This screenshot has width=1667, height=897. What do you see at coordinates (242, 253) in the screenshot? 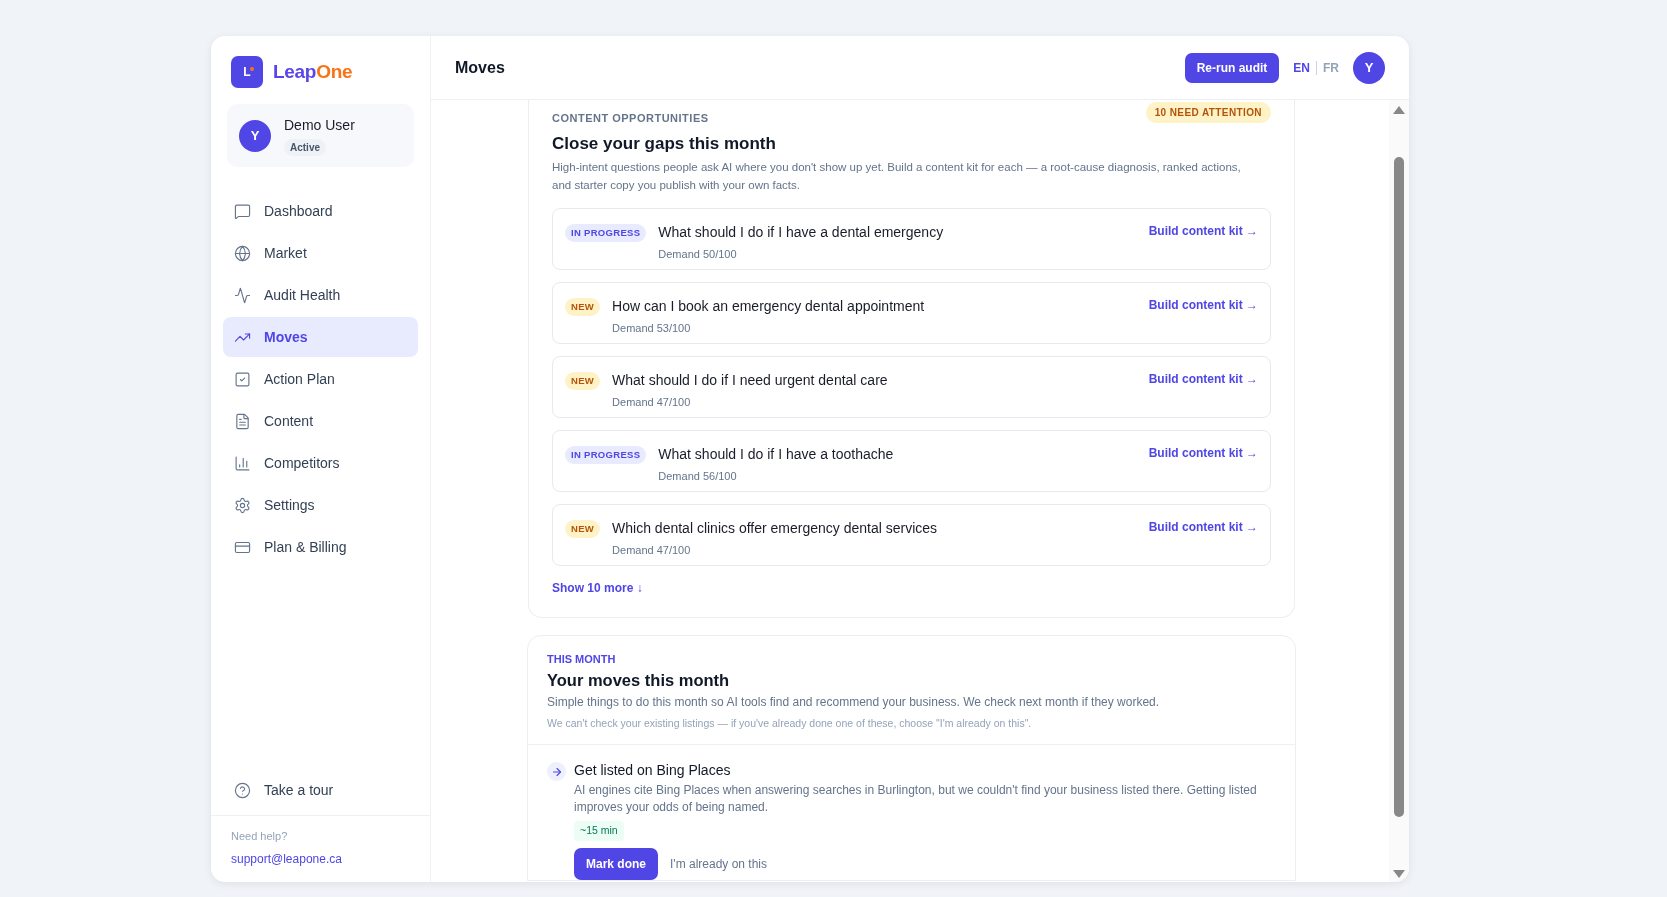
I see `globe-icon` at bounding box center [242, 253].